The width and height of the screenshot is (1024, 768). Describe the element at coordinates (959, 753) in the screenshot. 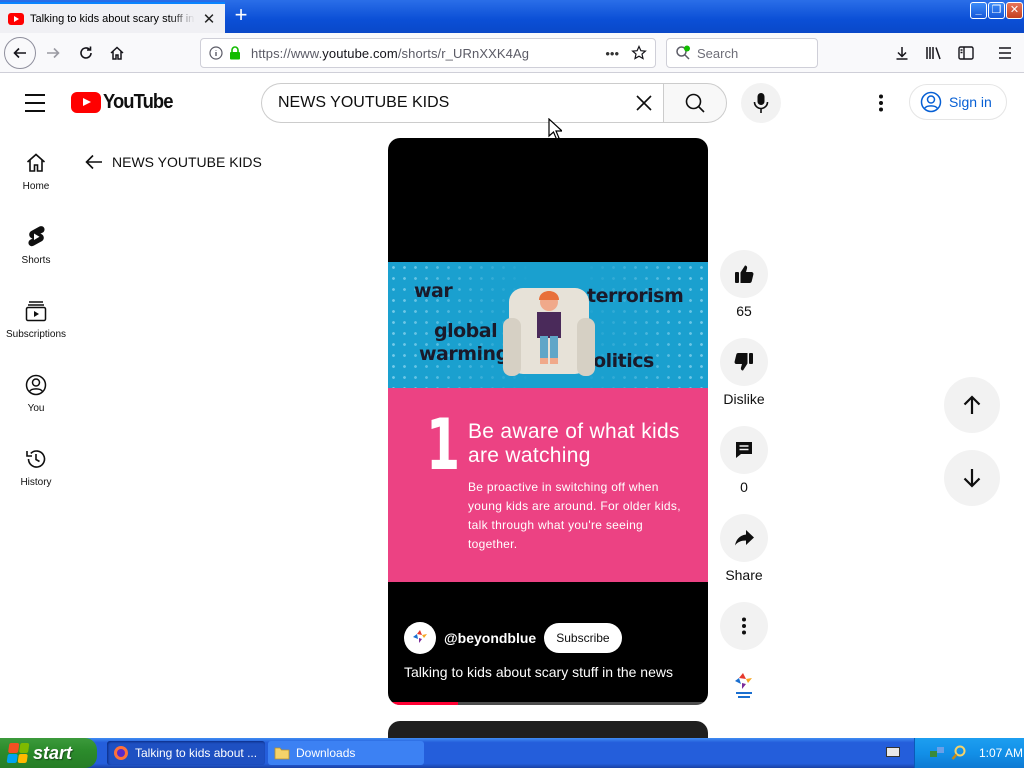

I see `magnifier-tray-icon` at that location.